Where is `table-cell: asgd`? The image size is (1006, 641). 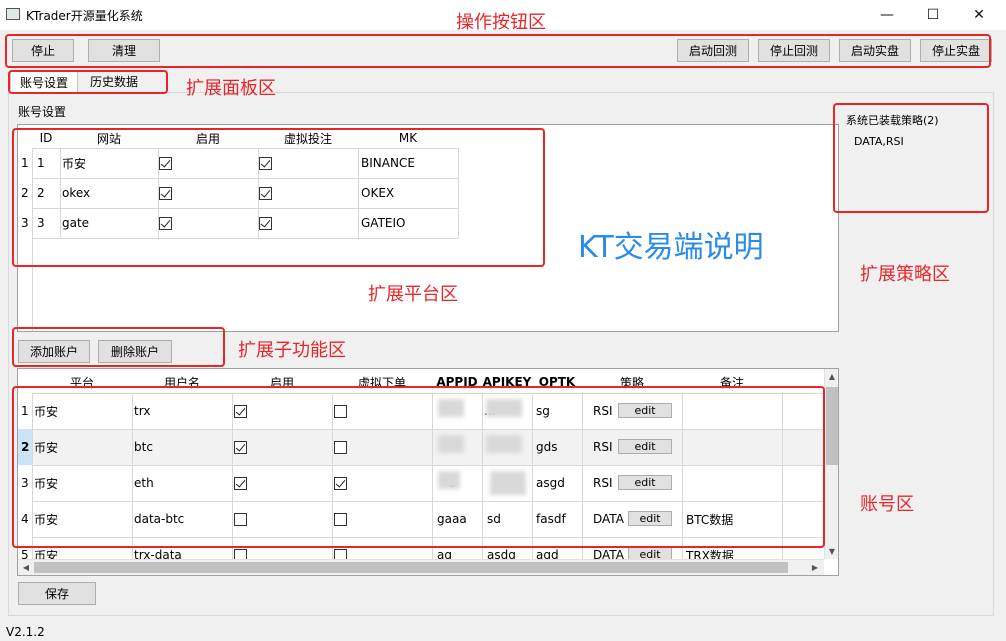 table-cell: asgd is located at coordinates (550, 483).